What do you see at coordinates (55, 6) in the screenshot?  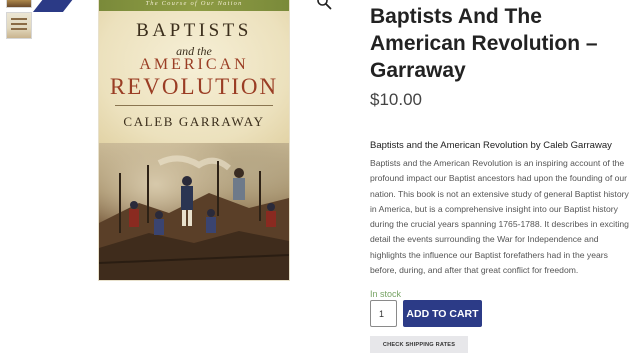 I see `corner-accent` at bounding box center [55, 6].